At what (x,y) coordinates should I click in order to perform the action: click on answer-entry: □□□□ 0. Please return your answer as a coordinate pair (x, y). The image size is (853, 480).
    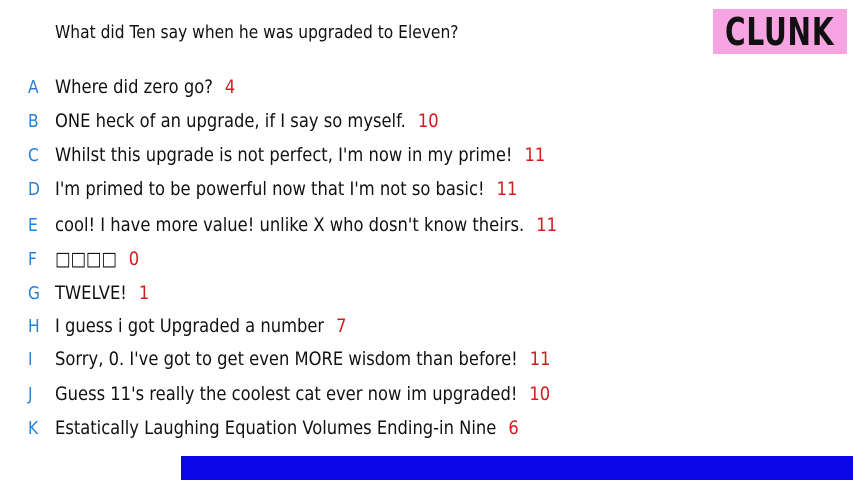
    Looking at the image, I should click on (97, 259).